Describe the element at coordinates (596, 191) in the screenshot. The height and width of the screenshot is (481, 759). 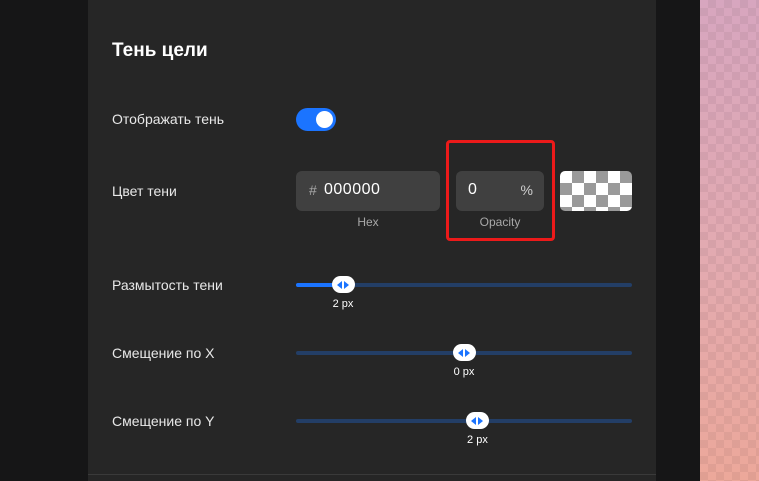
I see `color-preview-swatch` at that location.